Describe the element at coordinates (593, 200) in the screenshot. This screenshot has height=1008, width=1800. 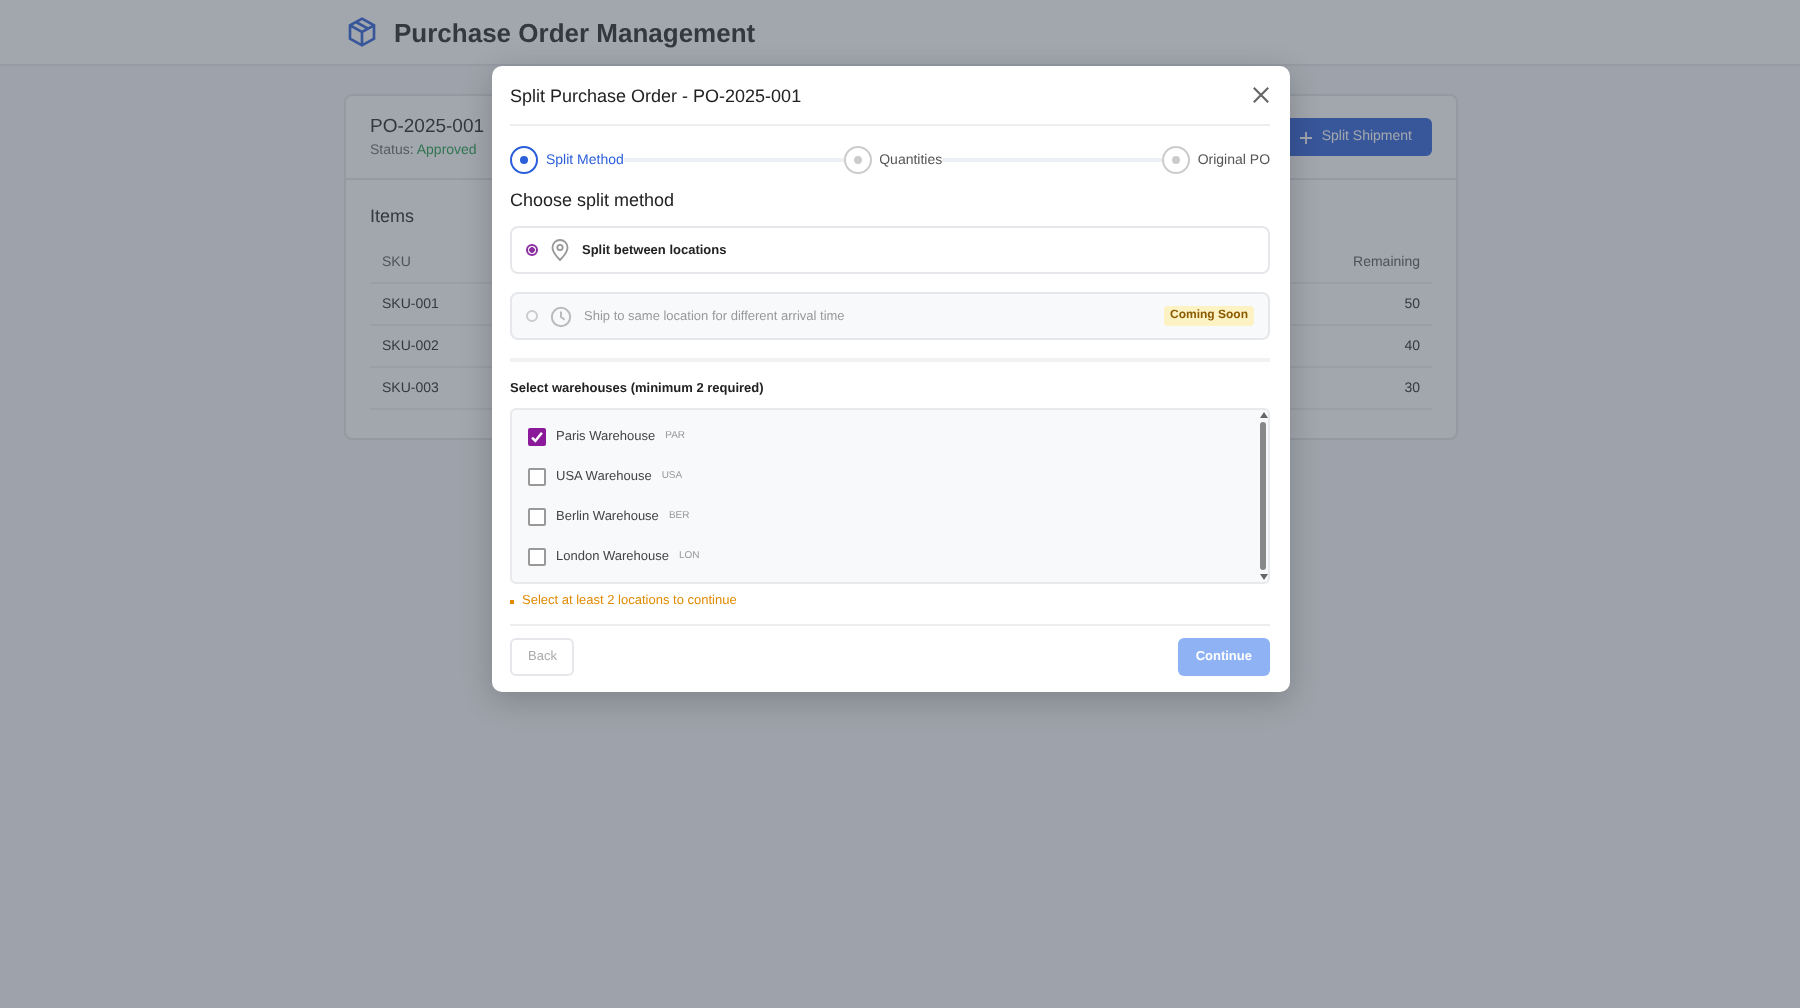
I see `section-heading: Choose split method` at that location.